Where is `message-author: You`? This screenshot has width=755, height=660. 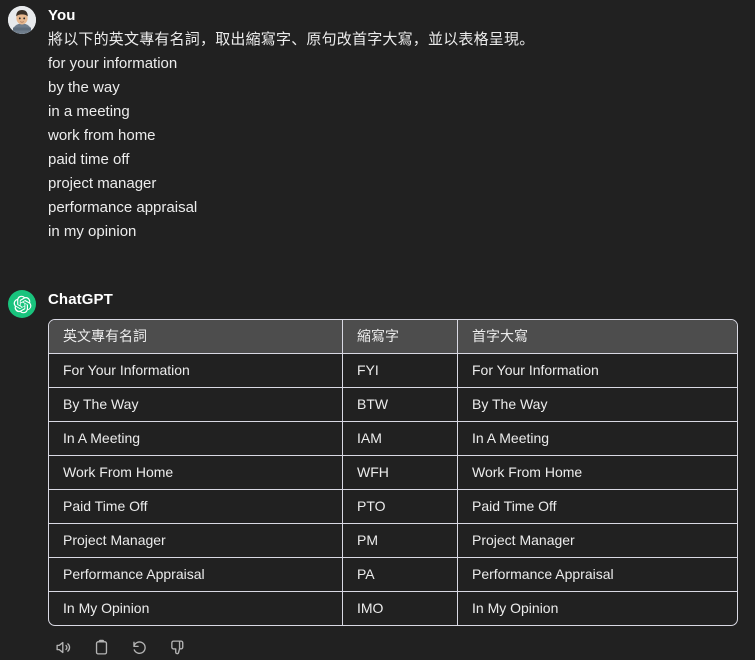
message-author: You is located at coordinates (62, 15).